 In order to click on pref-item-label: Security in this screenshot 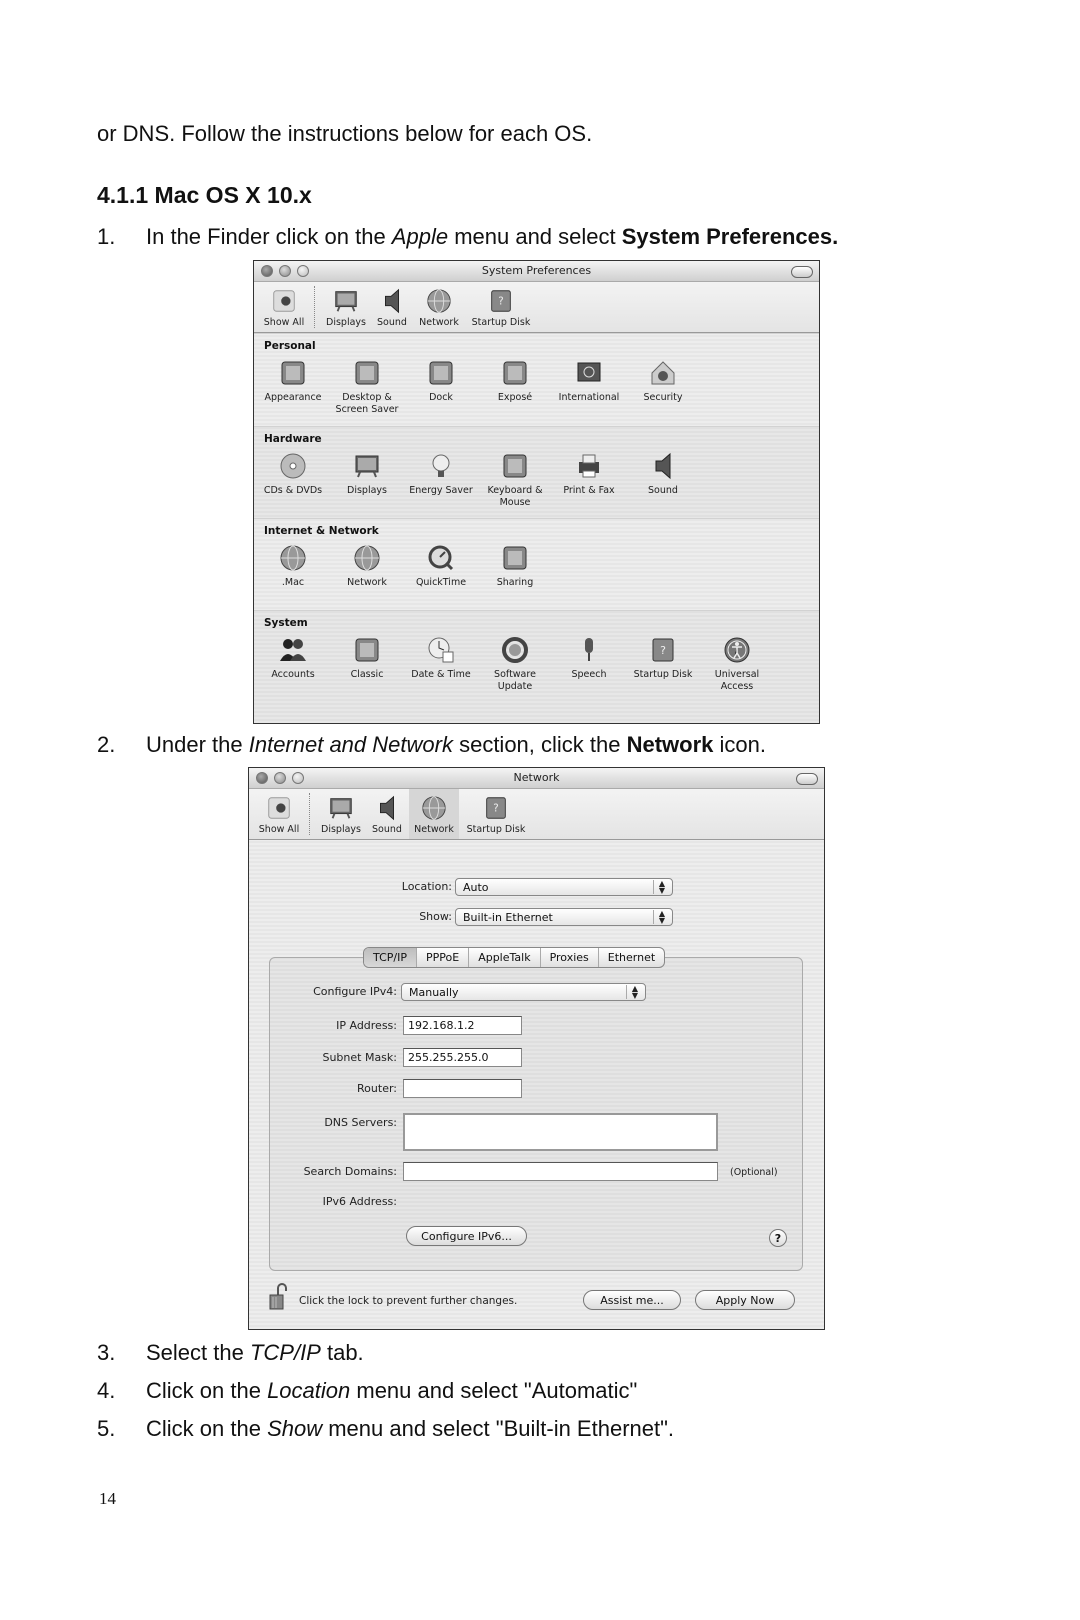, I will do `click(663, 397)`.